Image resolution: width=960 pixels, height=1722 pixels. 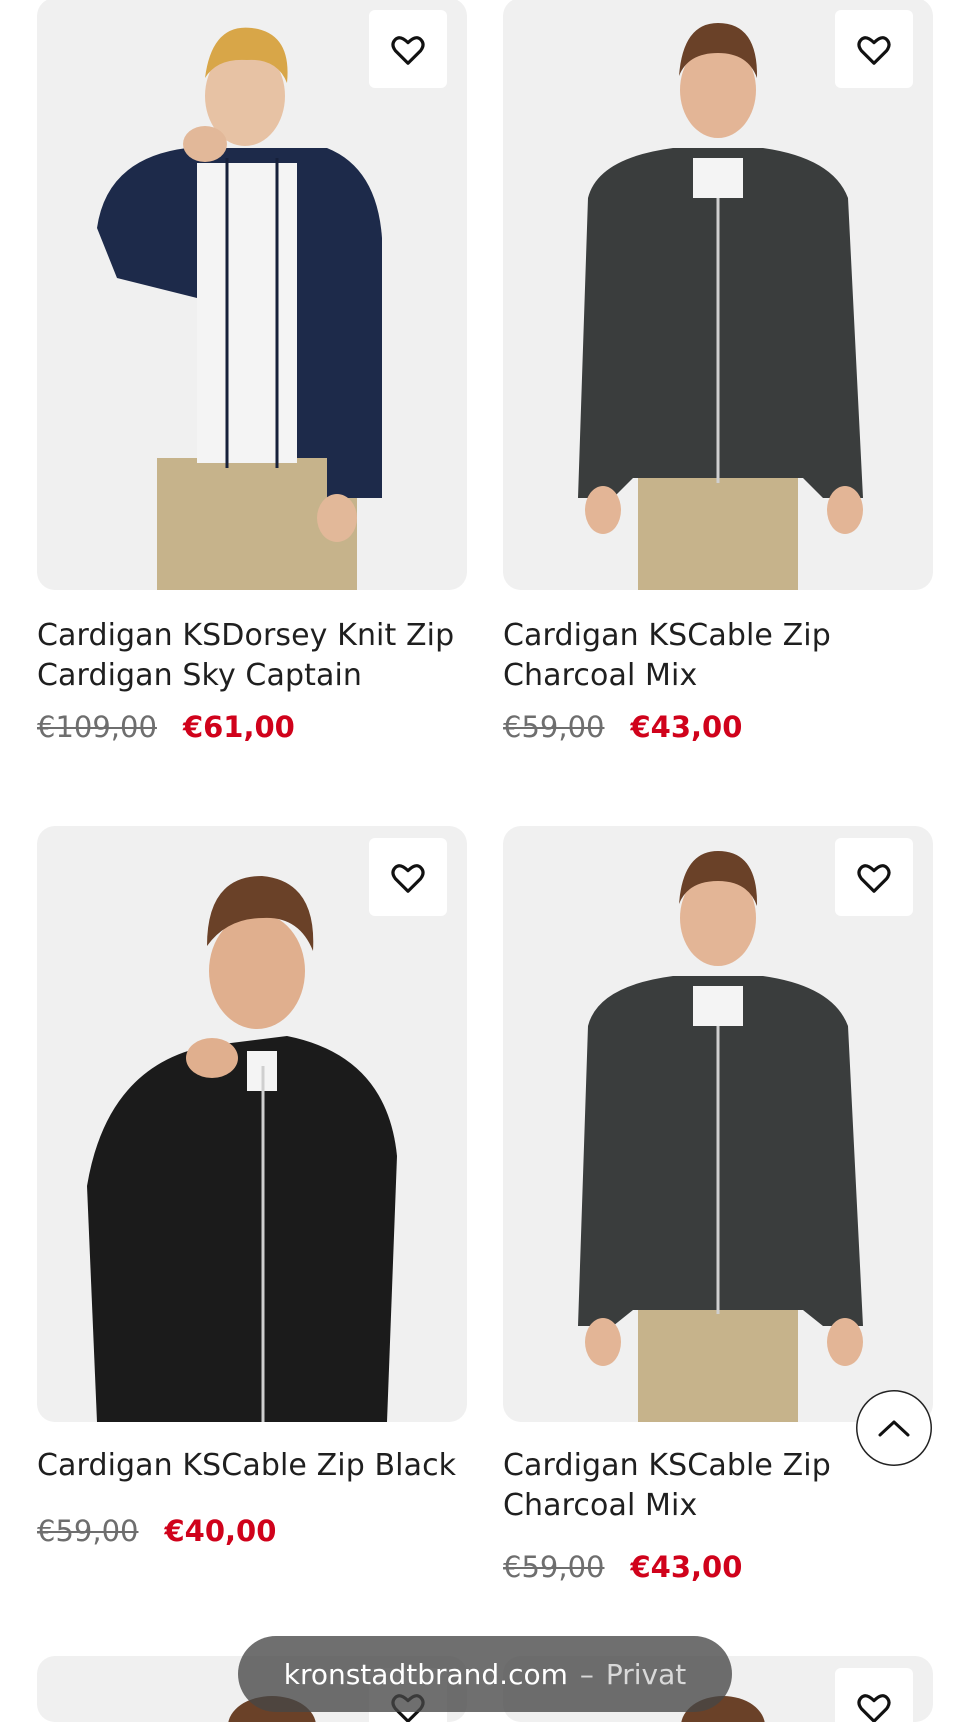 I want to click on price-row: €109,00 €61,00, so click(x=166, y=727).